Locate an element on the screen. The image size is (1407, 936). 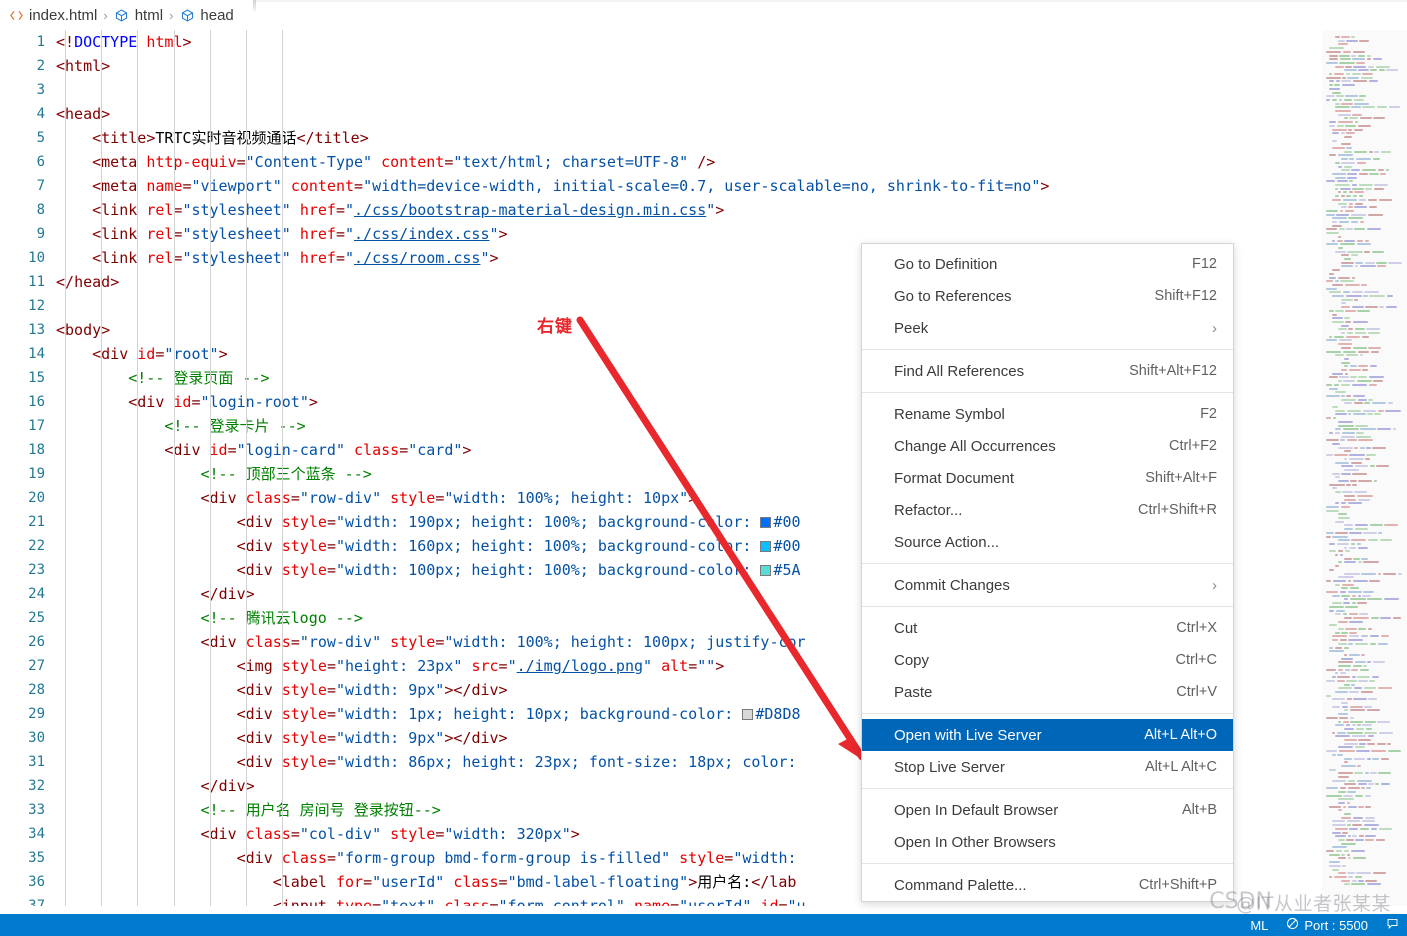
code-token: <!-- 顶部三个蓝条 --> is located at coordinates (214, 474).